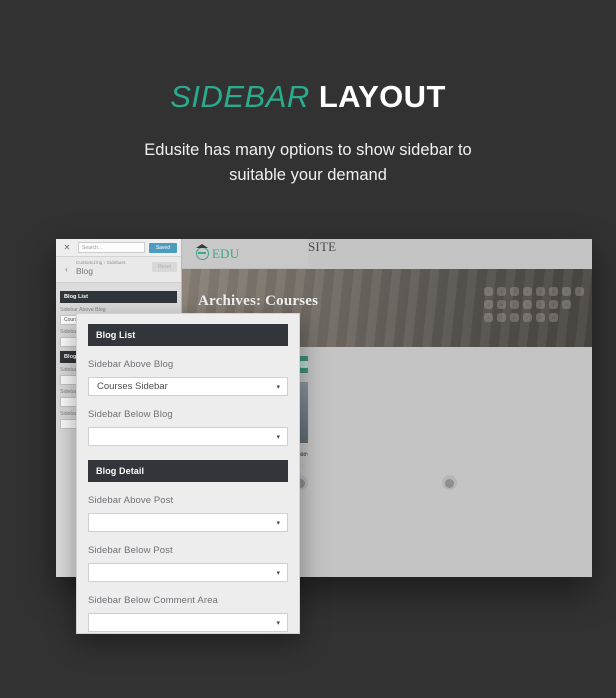 The width and height of the screenshot is (616, 698). I want to click on key: 3, so click(514, 291).